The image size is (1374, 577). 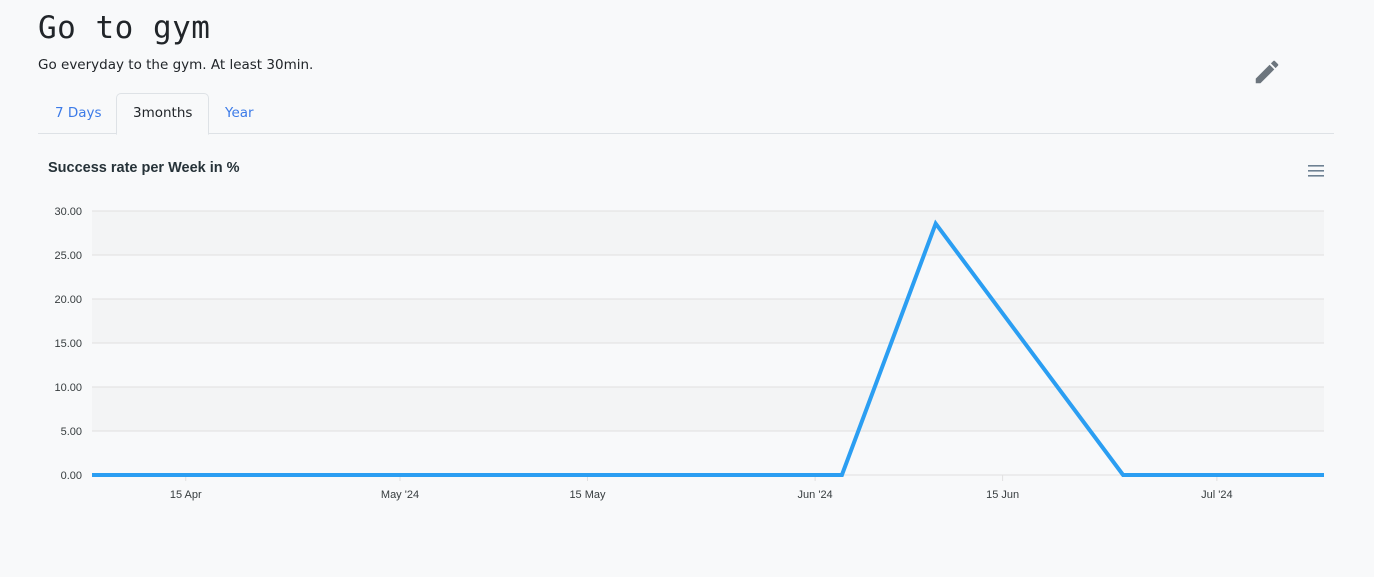 What do you see at coordinates (68, 388) in the screenshot?
I see `y-tick-label: 10.00` at bounding box center [68, 388].